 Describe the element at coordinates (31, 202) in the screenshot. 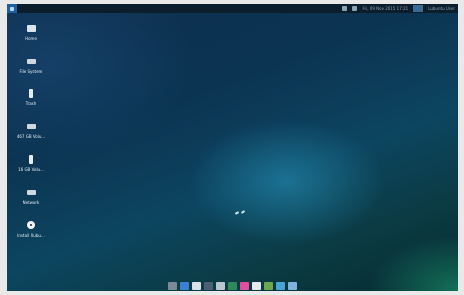

I see `desktop-icon-label: Network` at that location.